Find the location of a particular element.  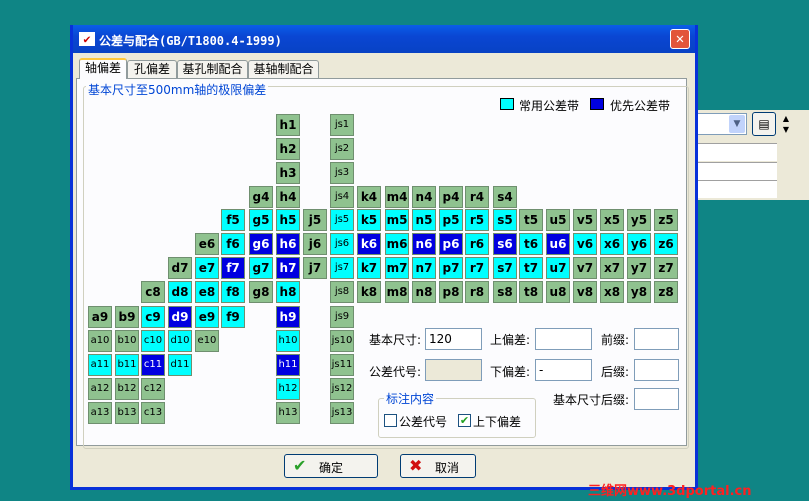

tolerance-cell-p7: p7 is located at coordinates (451, 268).